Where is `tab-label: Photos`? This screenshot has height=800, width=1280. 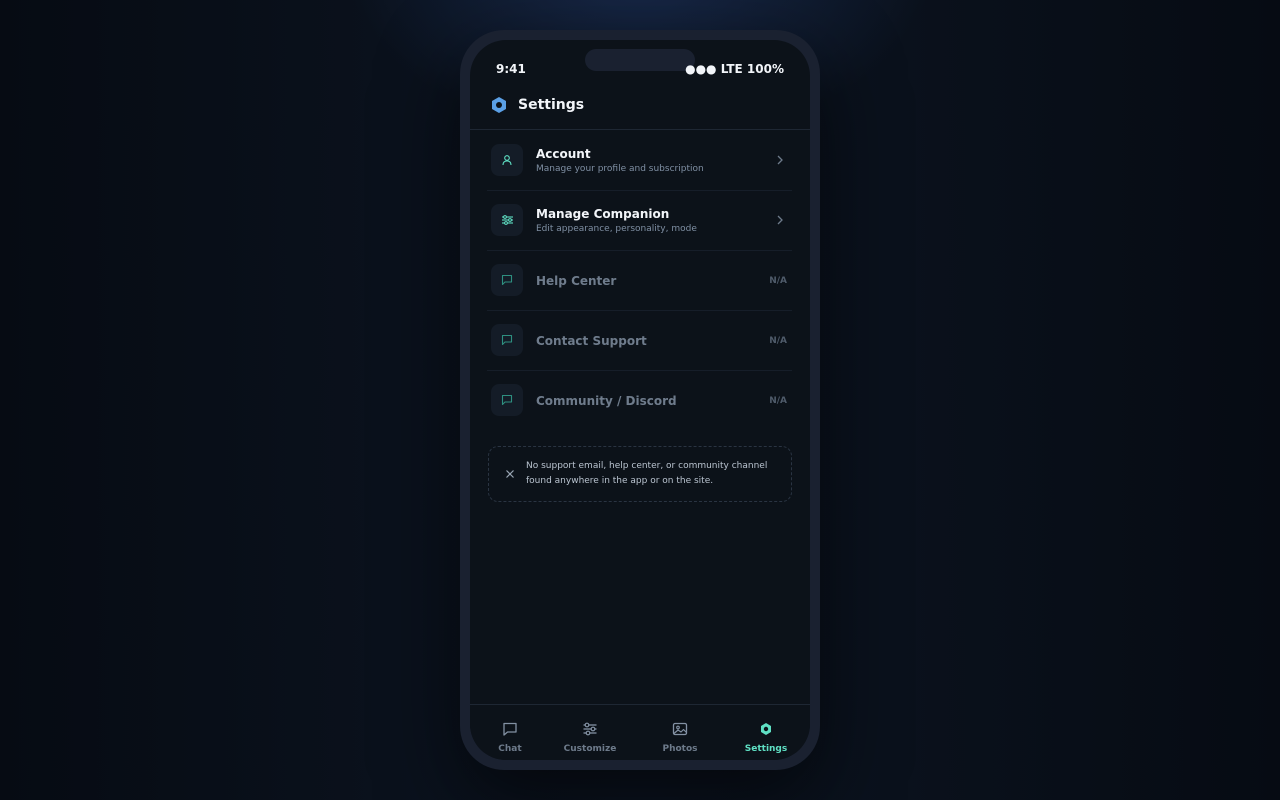 tab-label: Photos is located at coordinates (680, 749).